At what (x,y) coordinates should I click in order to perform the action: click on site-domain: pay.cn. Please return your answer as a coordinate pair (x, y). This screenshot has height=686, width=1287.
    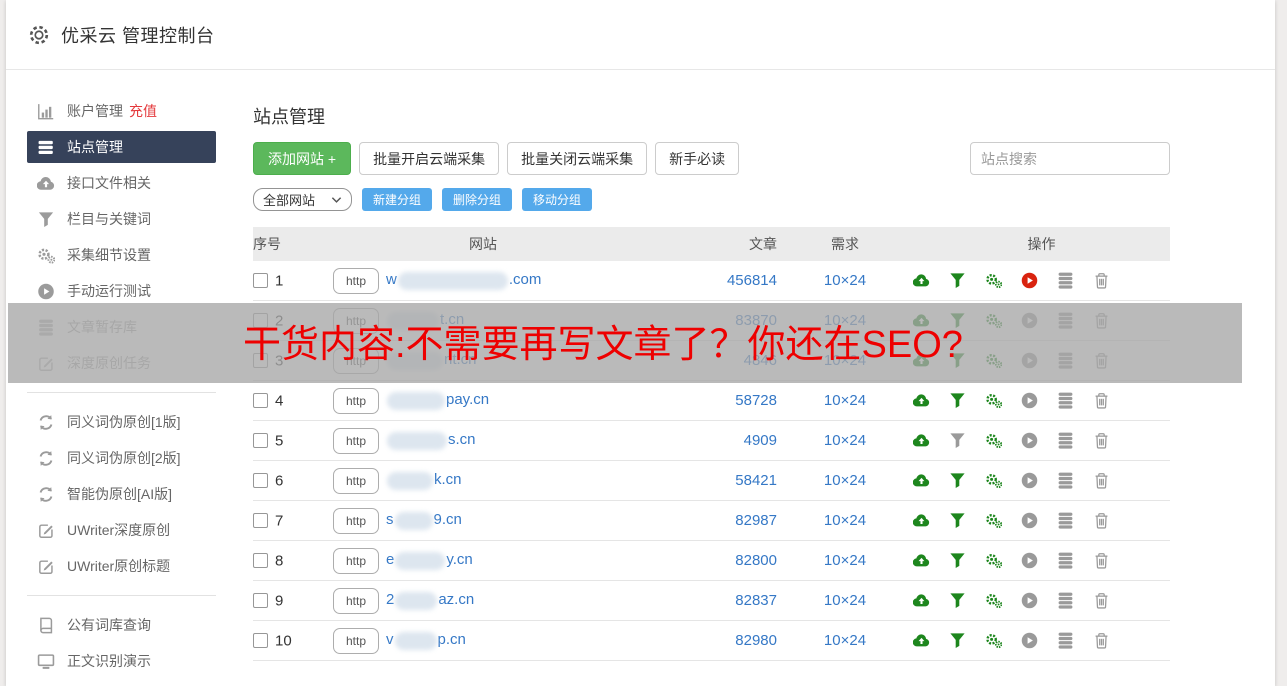
    Looking at the image, I should click on (437, 400).